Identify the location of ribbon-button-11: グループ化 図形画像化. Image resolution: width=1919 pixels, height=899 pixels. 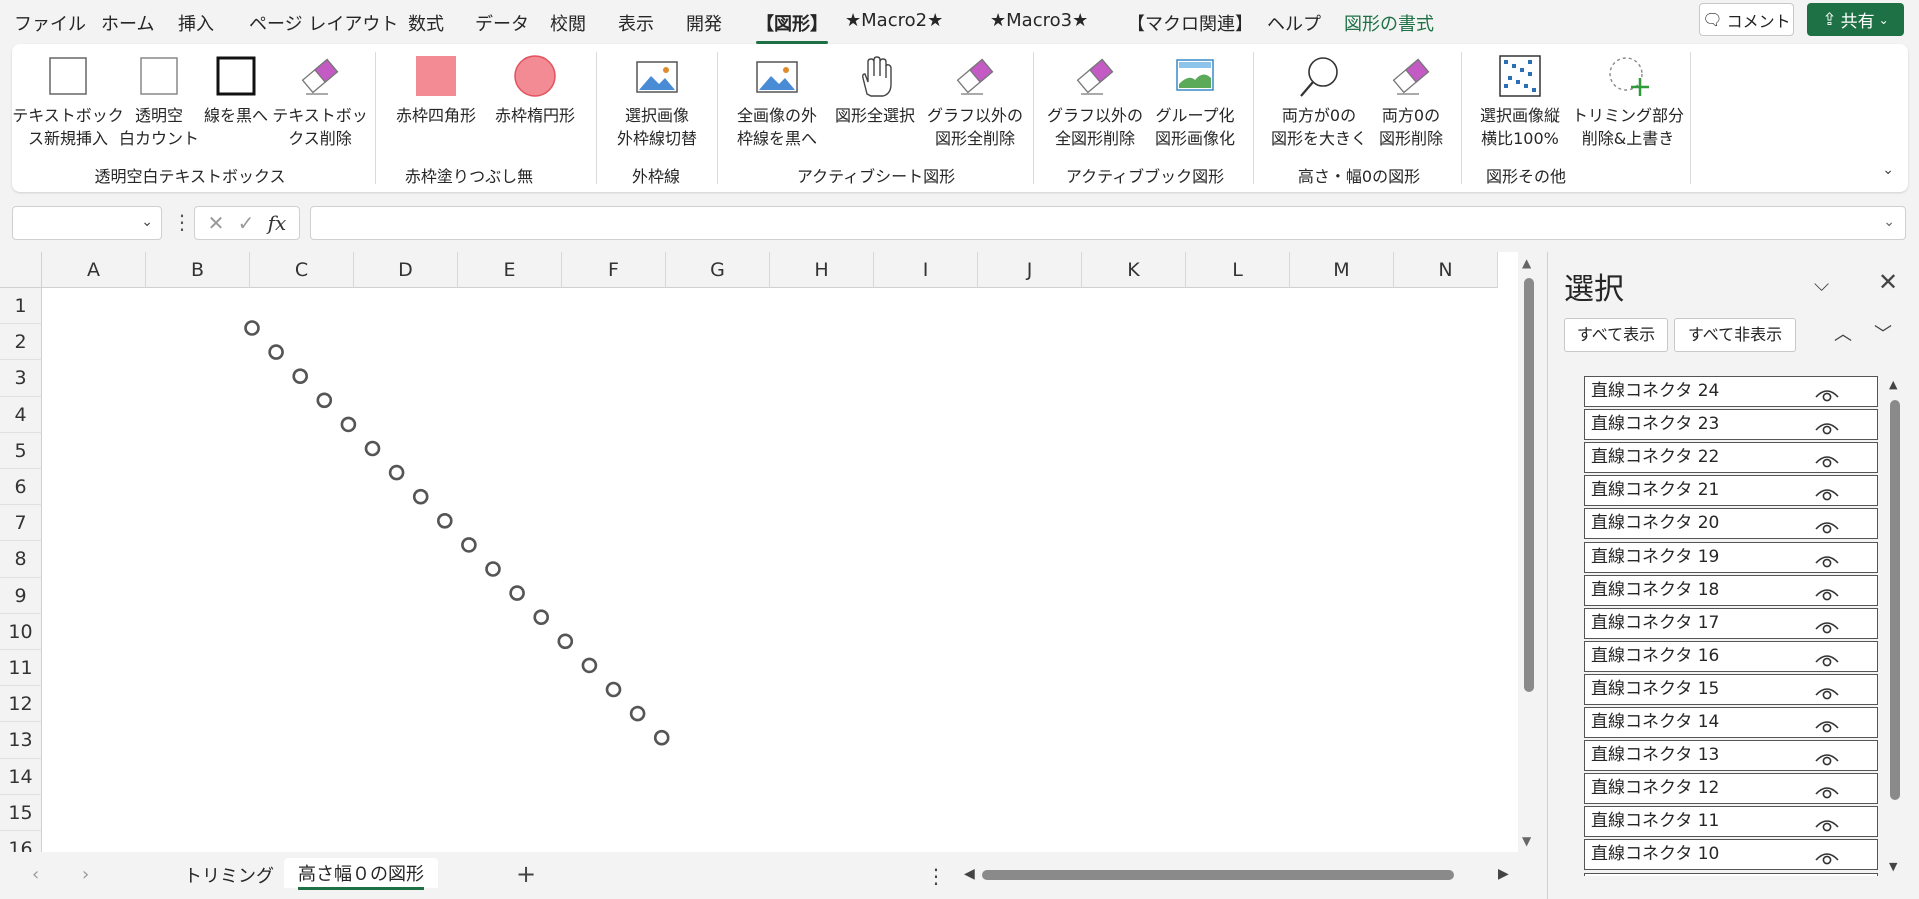
(1195, 101).